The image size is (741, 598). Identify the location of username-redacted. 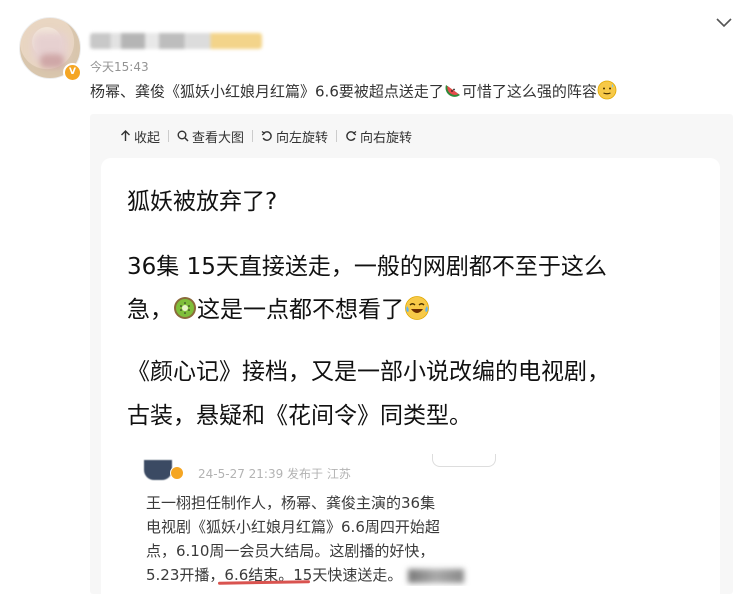
(176, 41).